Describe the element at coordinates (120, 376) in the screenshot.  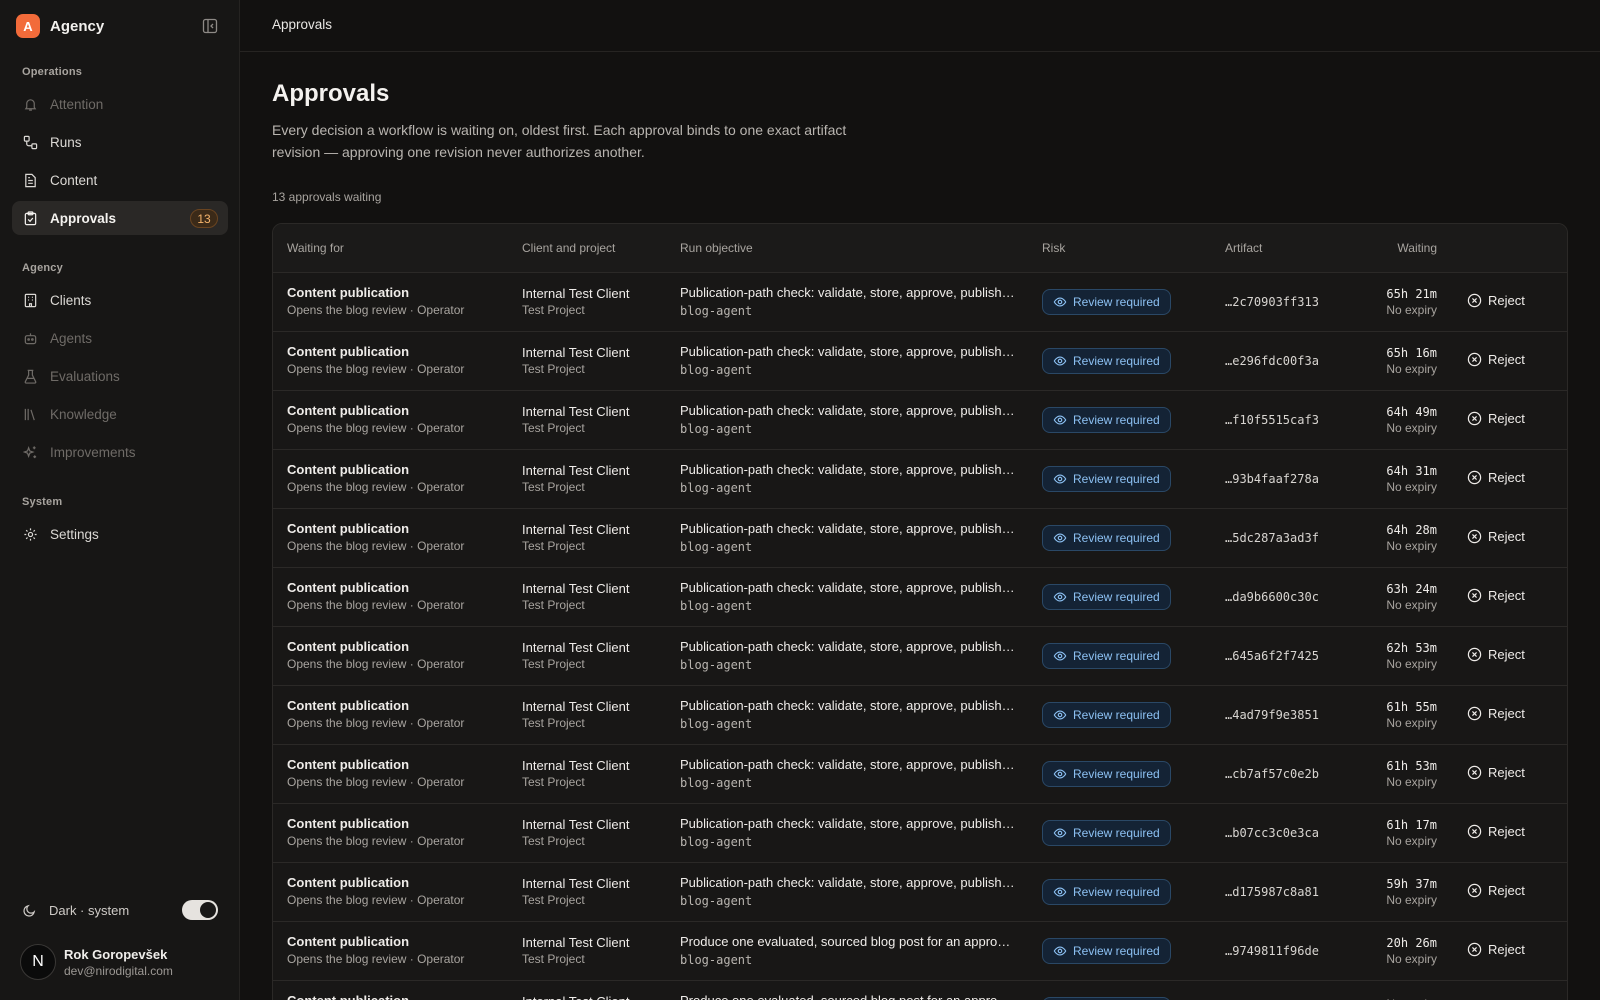
I see `sidebar-item-evaluations: Evaluations` at that location.